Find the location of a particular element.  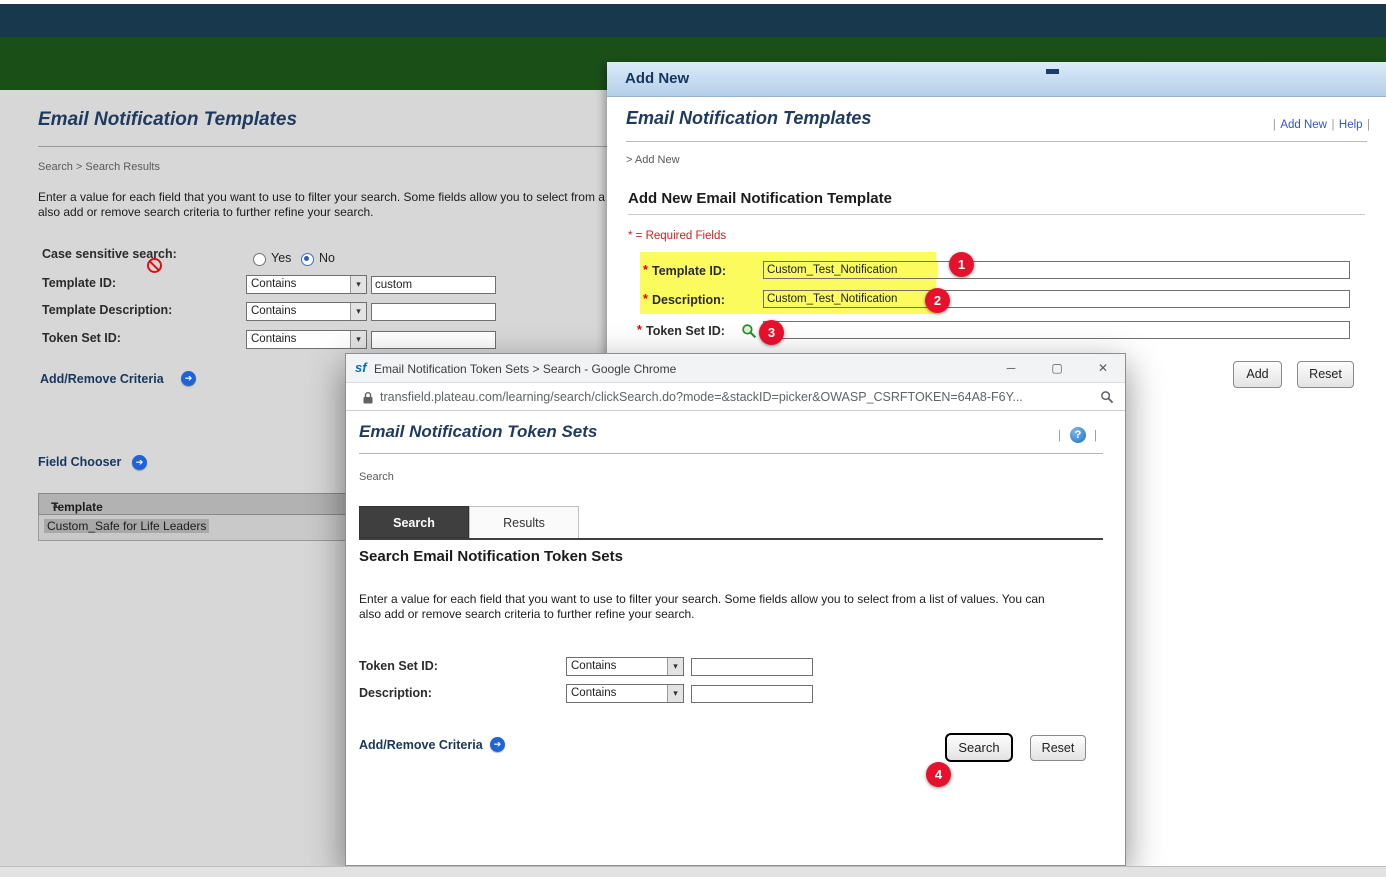

popup-breadcrumb: Search is located at coordinates (376, 477).